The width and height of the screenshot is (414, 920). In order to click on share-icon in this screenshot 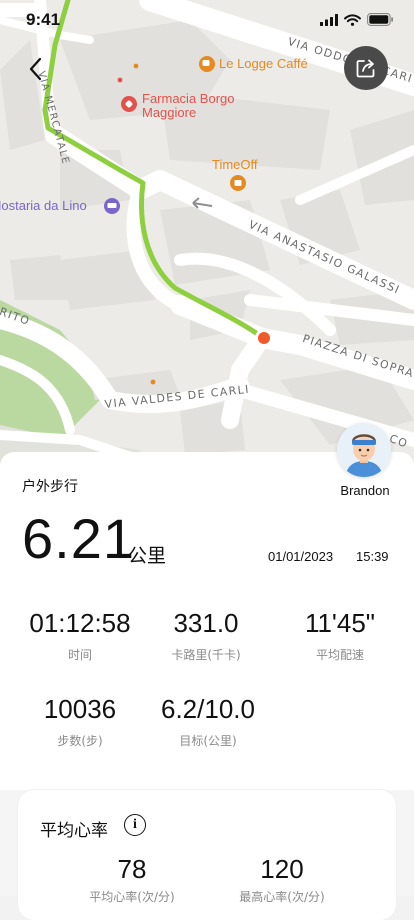, I will do `click(365, 68)`.